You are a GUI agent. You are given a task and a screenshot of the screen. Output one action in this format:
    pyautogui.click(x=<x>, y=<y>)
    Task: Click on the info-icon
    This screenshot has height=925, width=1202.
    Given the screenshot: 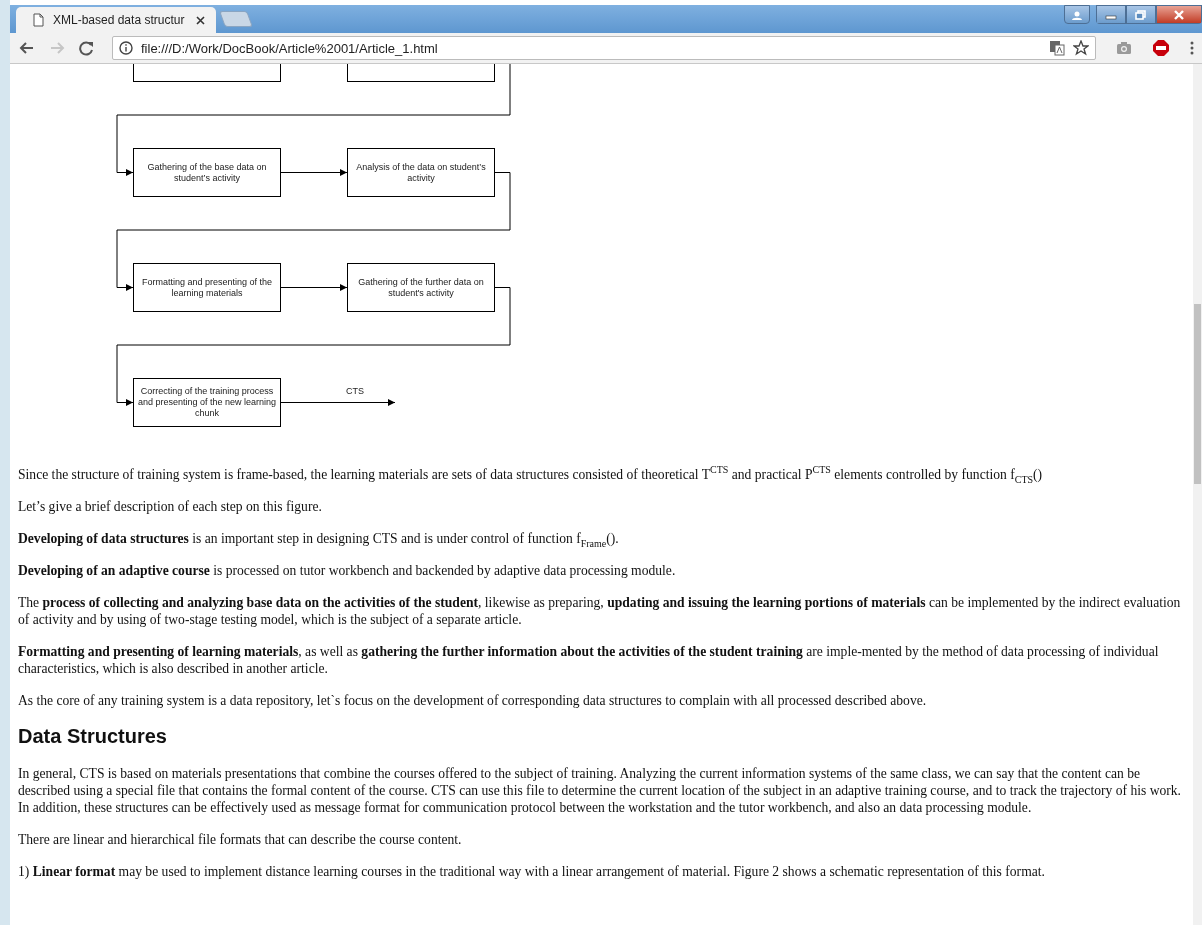 What is the action you would take?
    pyautogui.click(x=126, y=48)
    